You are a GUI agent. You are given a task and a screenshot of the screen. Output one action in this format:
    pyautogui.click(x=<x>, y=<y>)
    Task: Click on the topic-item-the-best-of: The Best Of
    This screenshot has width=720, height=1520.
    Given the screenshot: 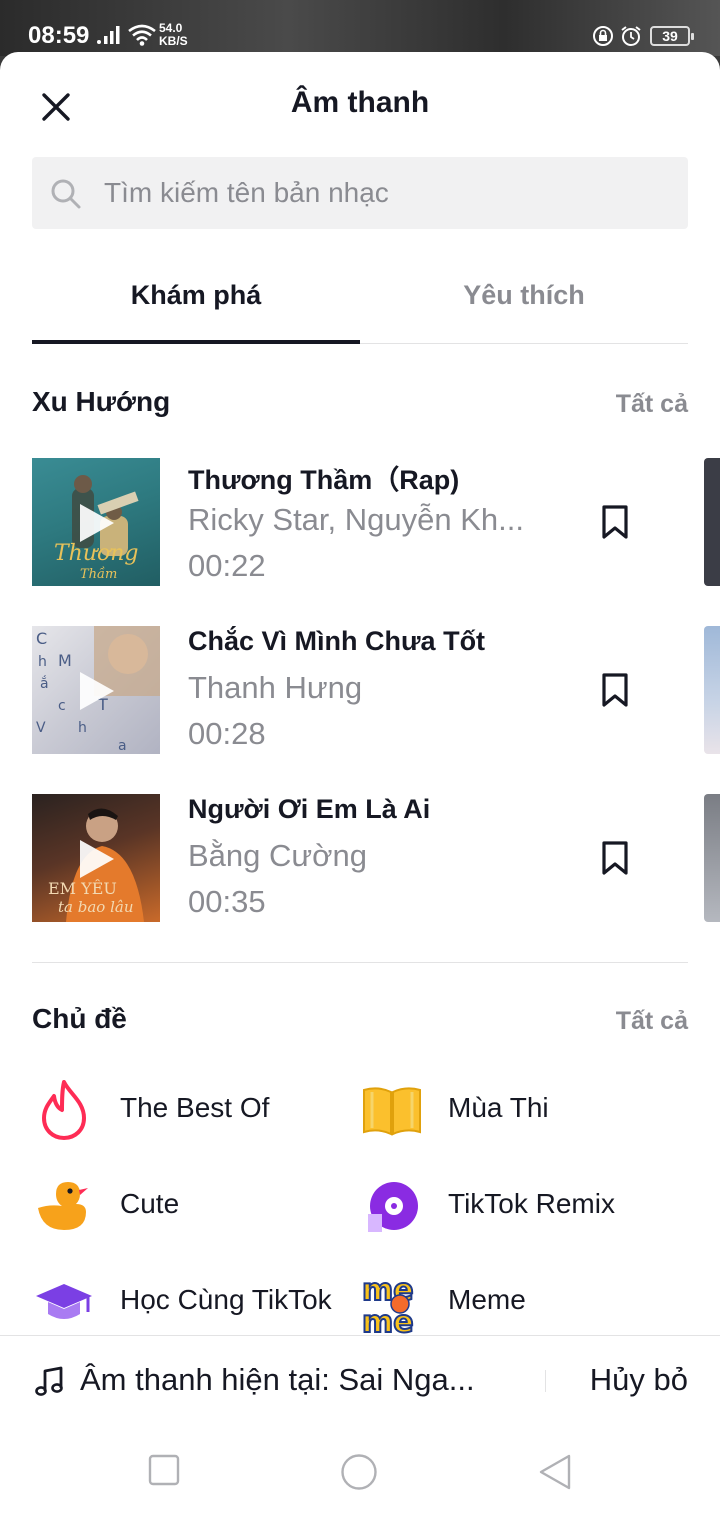 What is the action you would take?
    pyautogui.click(x=182, y=1110)
    